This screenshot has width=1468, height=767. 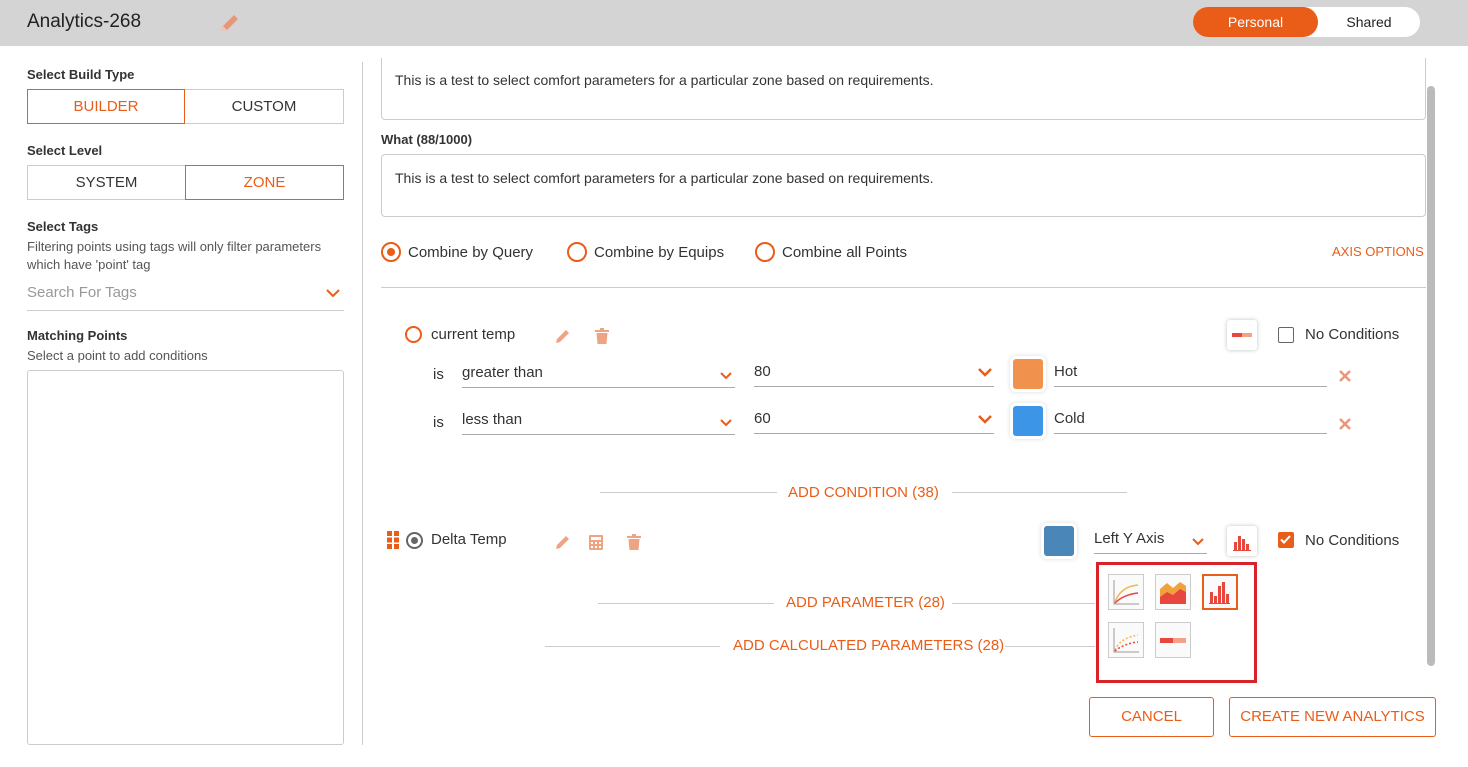 I want to click on bar-chart-option, so click(x=1220, y=592).